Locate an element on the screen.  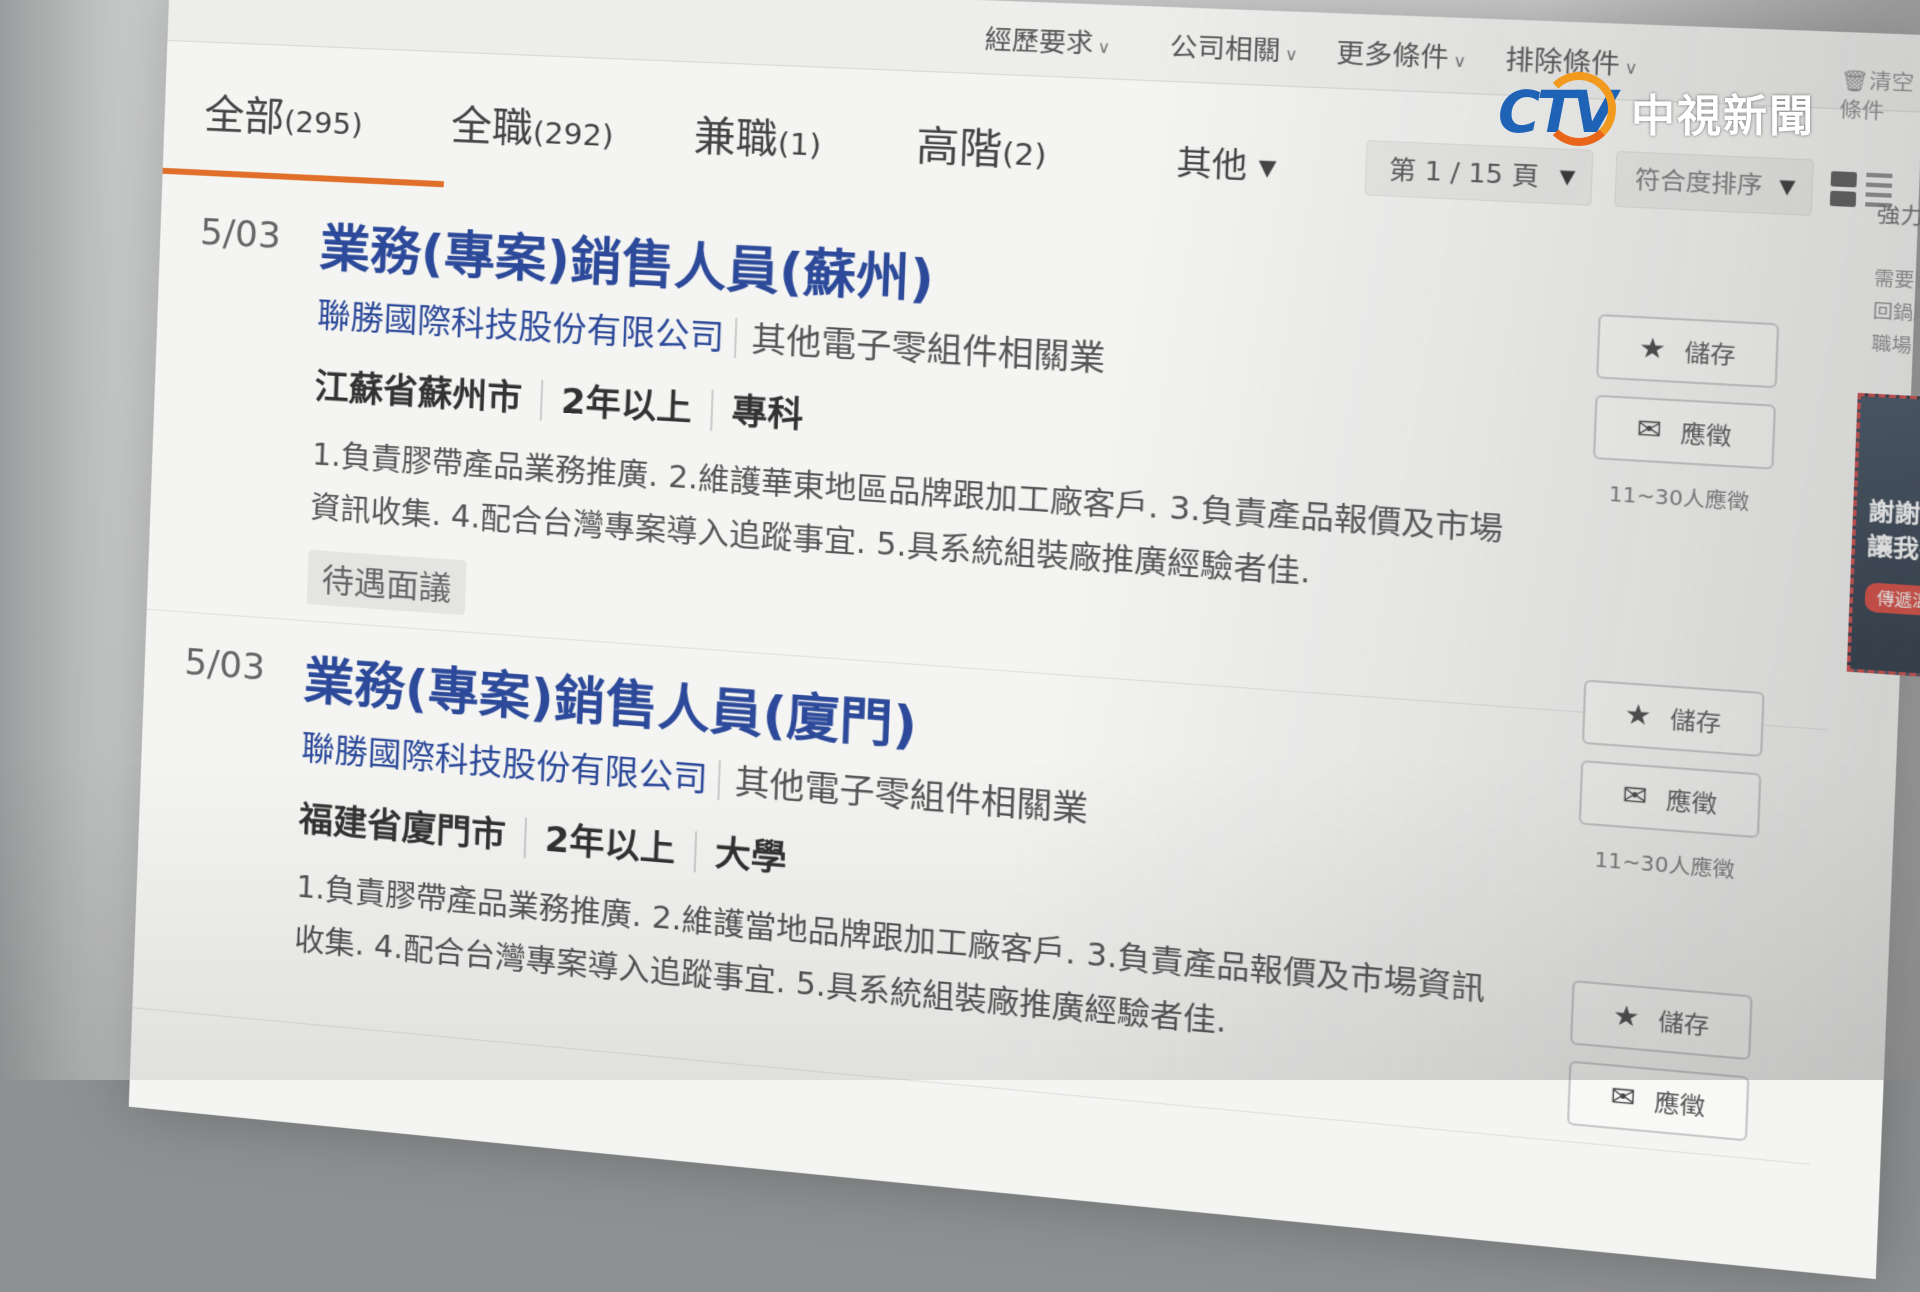
job-meta: 江蘇省蘇州市 2年以上 專科 is located at coordinates (559, 398).